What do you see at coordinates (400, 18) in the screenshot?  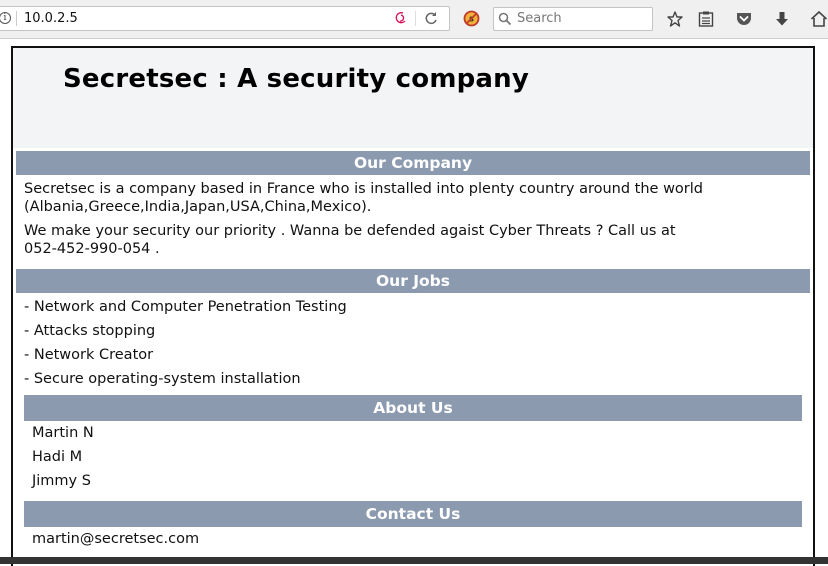 I see `debian-icon` at bounding box center [400, 18].